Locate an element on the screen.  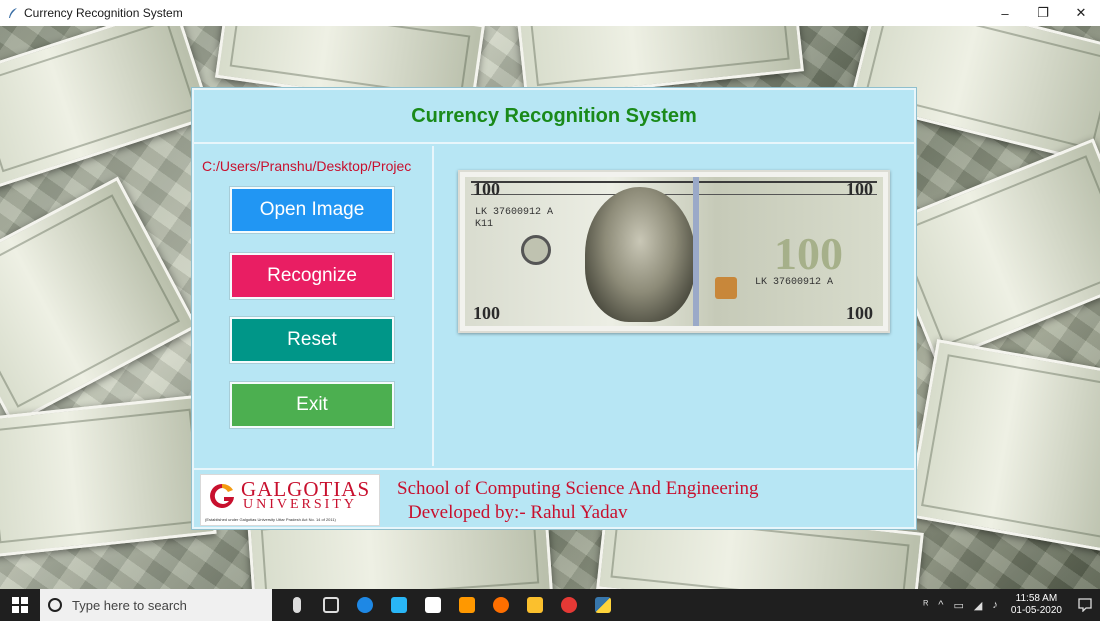
people-icon: ᴿ is located at coordinates (925, 605).